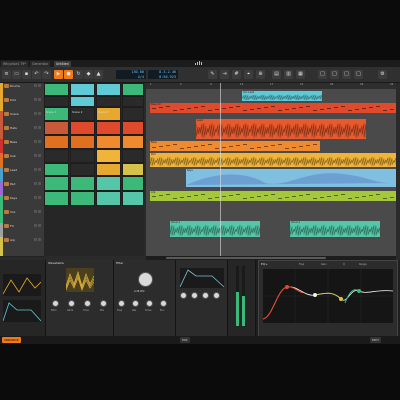 The image size is (400, 400). Describe the element at coordinates (68, 74) in the screenshot. I see `record-button: ●` at that location.